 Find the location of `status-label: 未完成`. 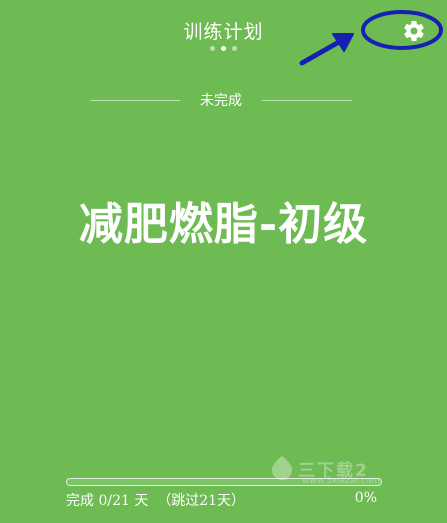

status-label: 未完成 is located at coordinates (221, 101).